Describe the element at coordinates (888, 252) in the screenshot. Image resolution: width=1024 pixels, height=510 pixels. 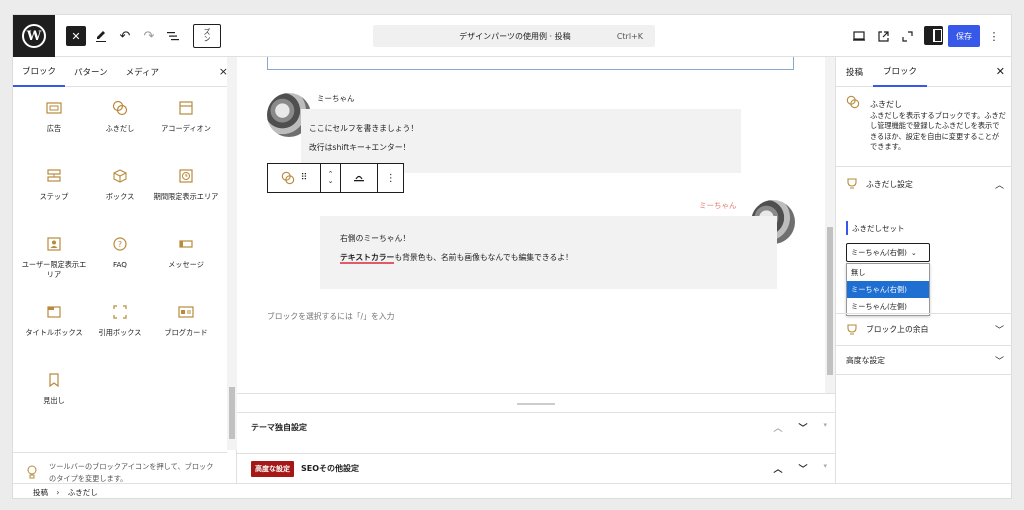
I see `balloon-set-select: ミーちゃん(右側) ⌄` at that location.